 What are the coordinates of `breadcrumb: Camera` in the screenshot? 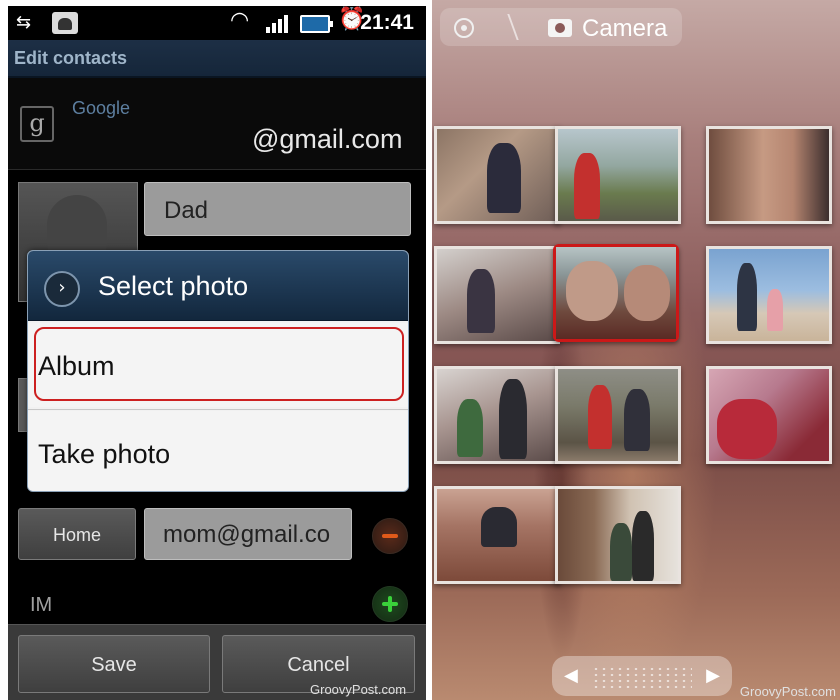 It's located at (561, 27).